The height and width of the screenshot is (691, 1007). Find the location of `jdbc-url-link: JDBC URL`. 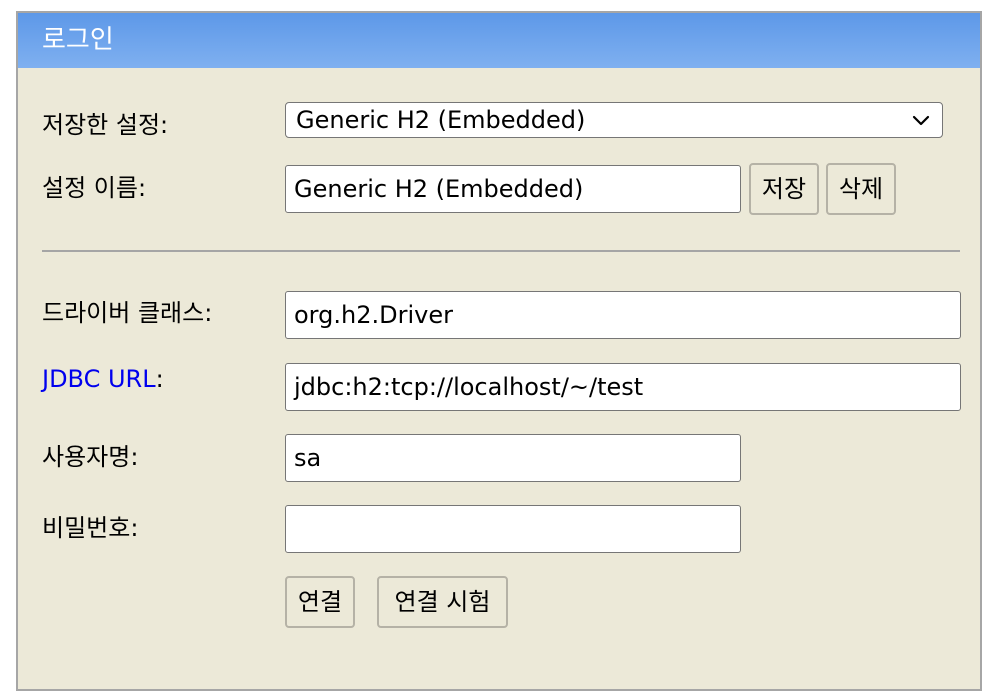

jdbc-url-link: JDBC URL is located at coordinates (99, 379).